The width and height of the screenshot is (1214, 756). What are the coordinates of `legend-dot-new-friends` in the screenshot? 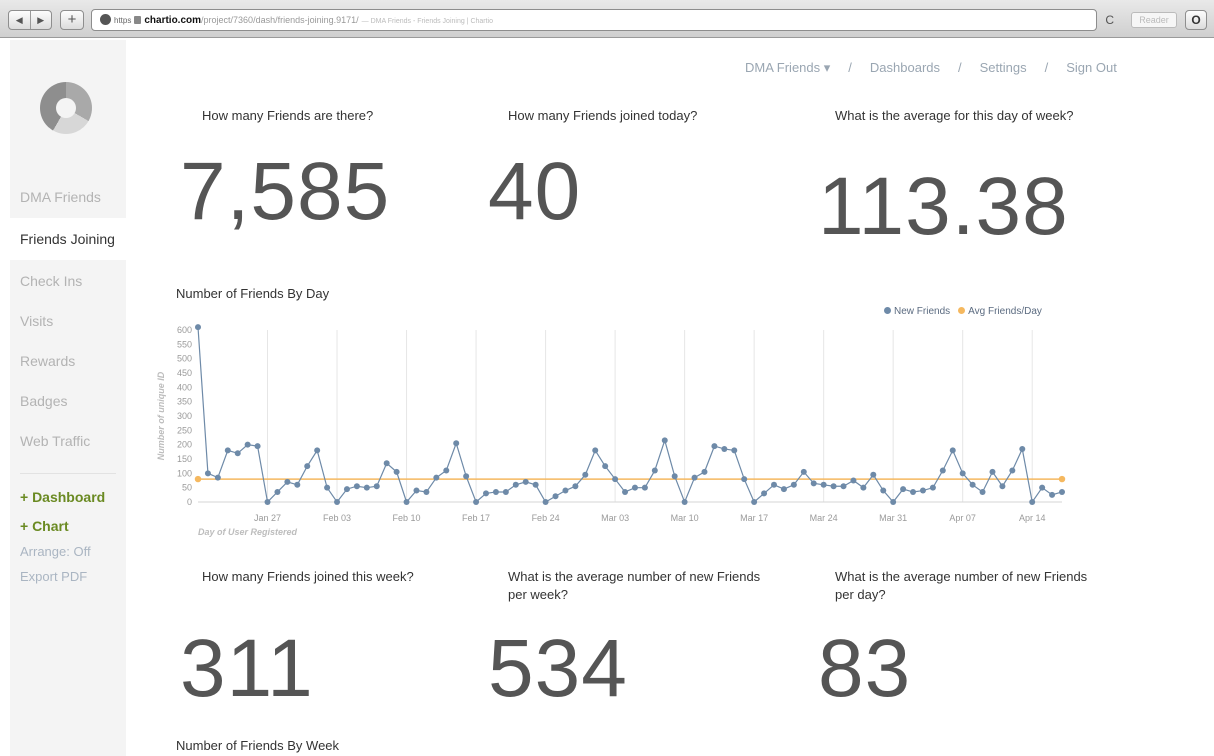 It's located at (887, 310).